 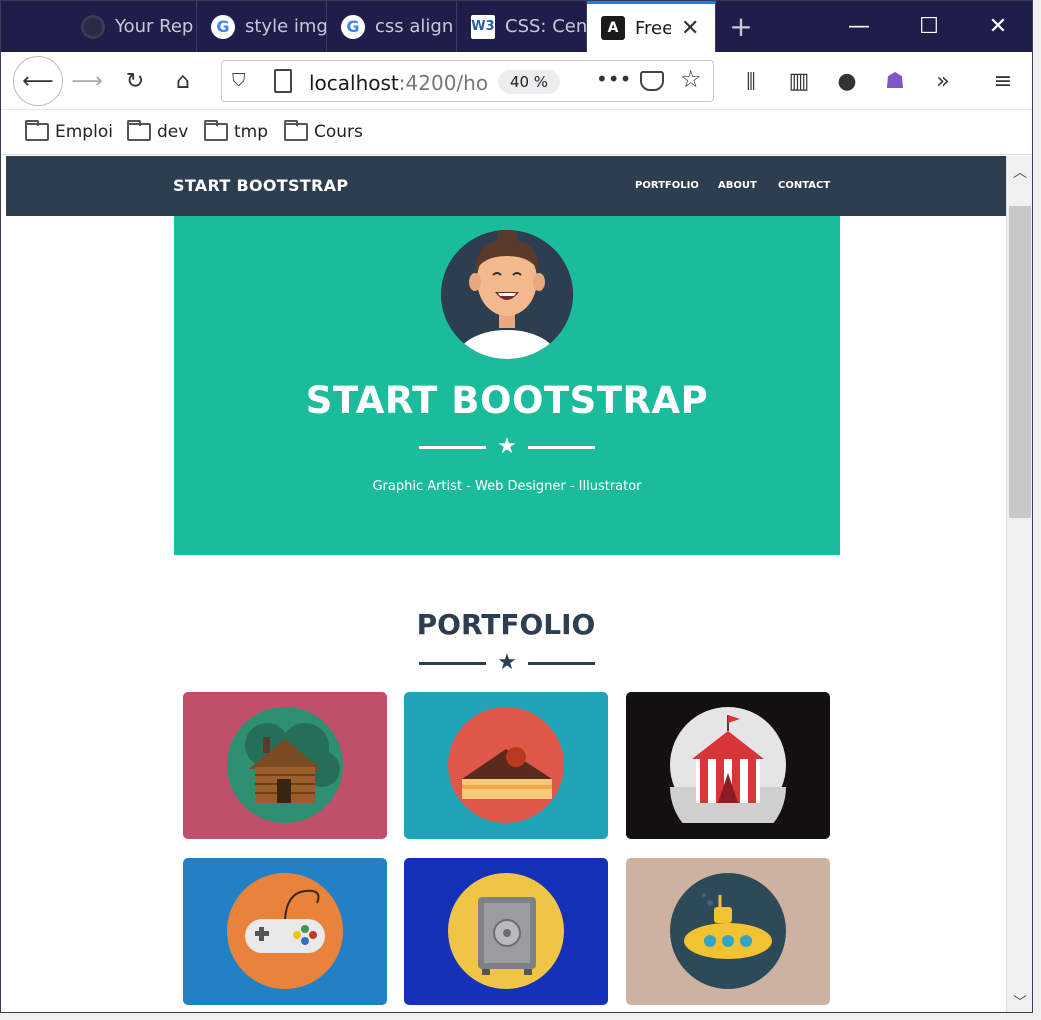 I want to click on safe-icon, so click(x=506, y=931).